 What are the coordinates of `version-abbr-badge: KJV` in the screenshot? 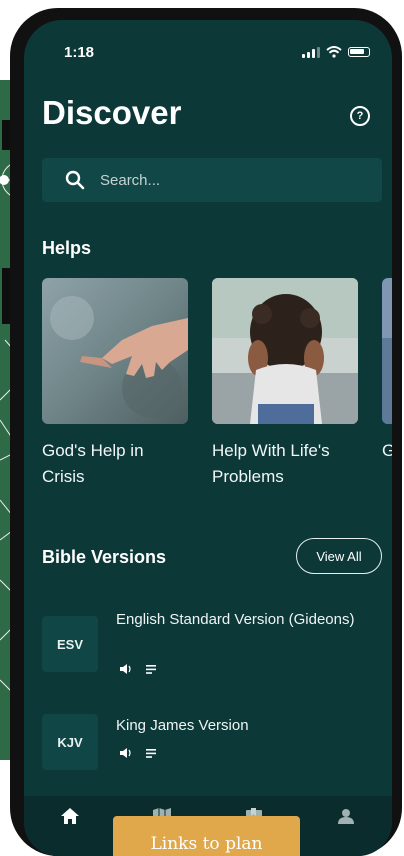 It's located at (70, 742).